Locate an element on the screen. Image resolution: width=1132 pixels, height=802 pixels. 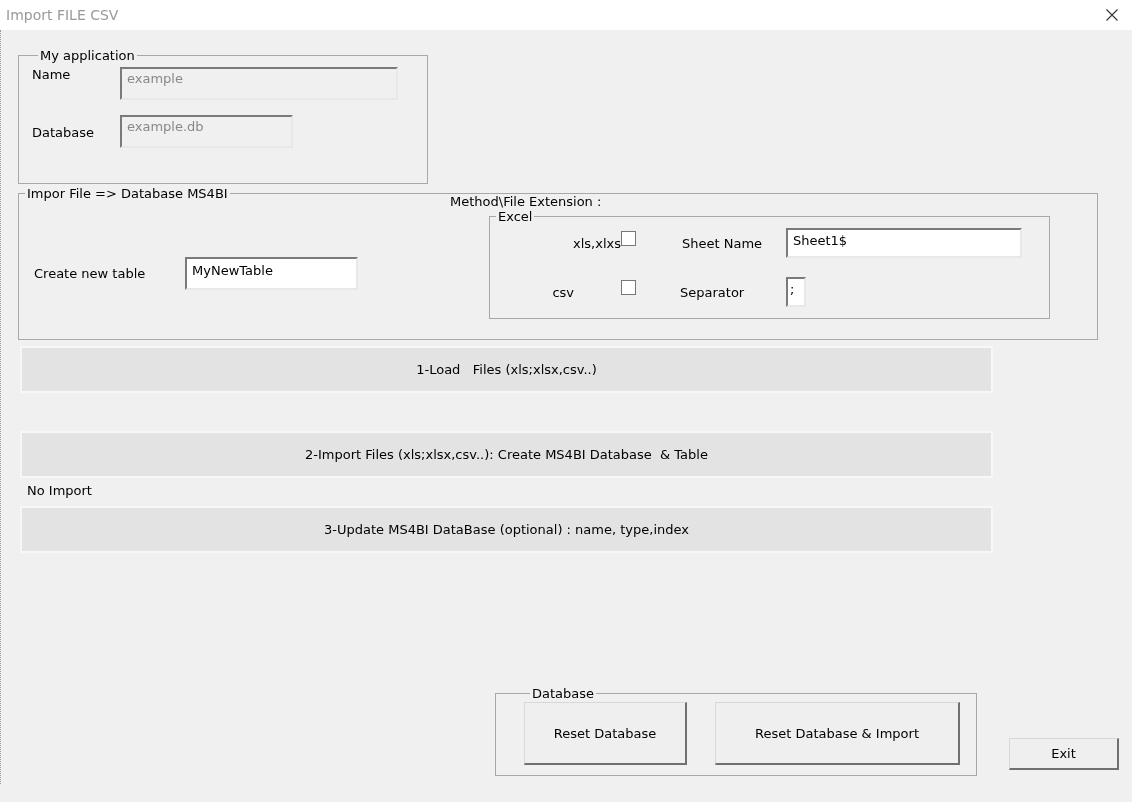
reset-button: Reset Database & Import is located at coordinates (837, 733).